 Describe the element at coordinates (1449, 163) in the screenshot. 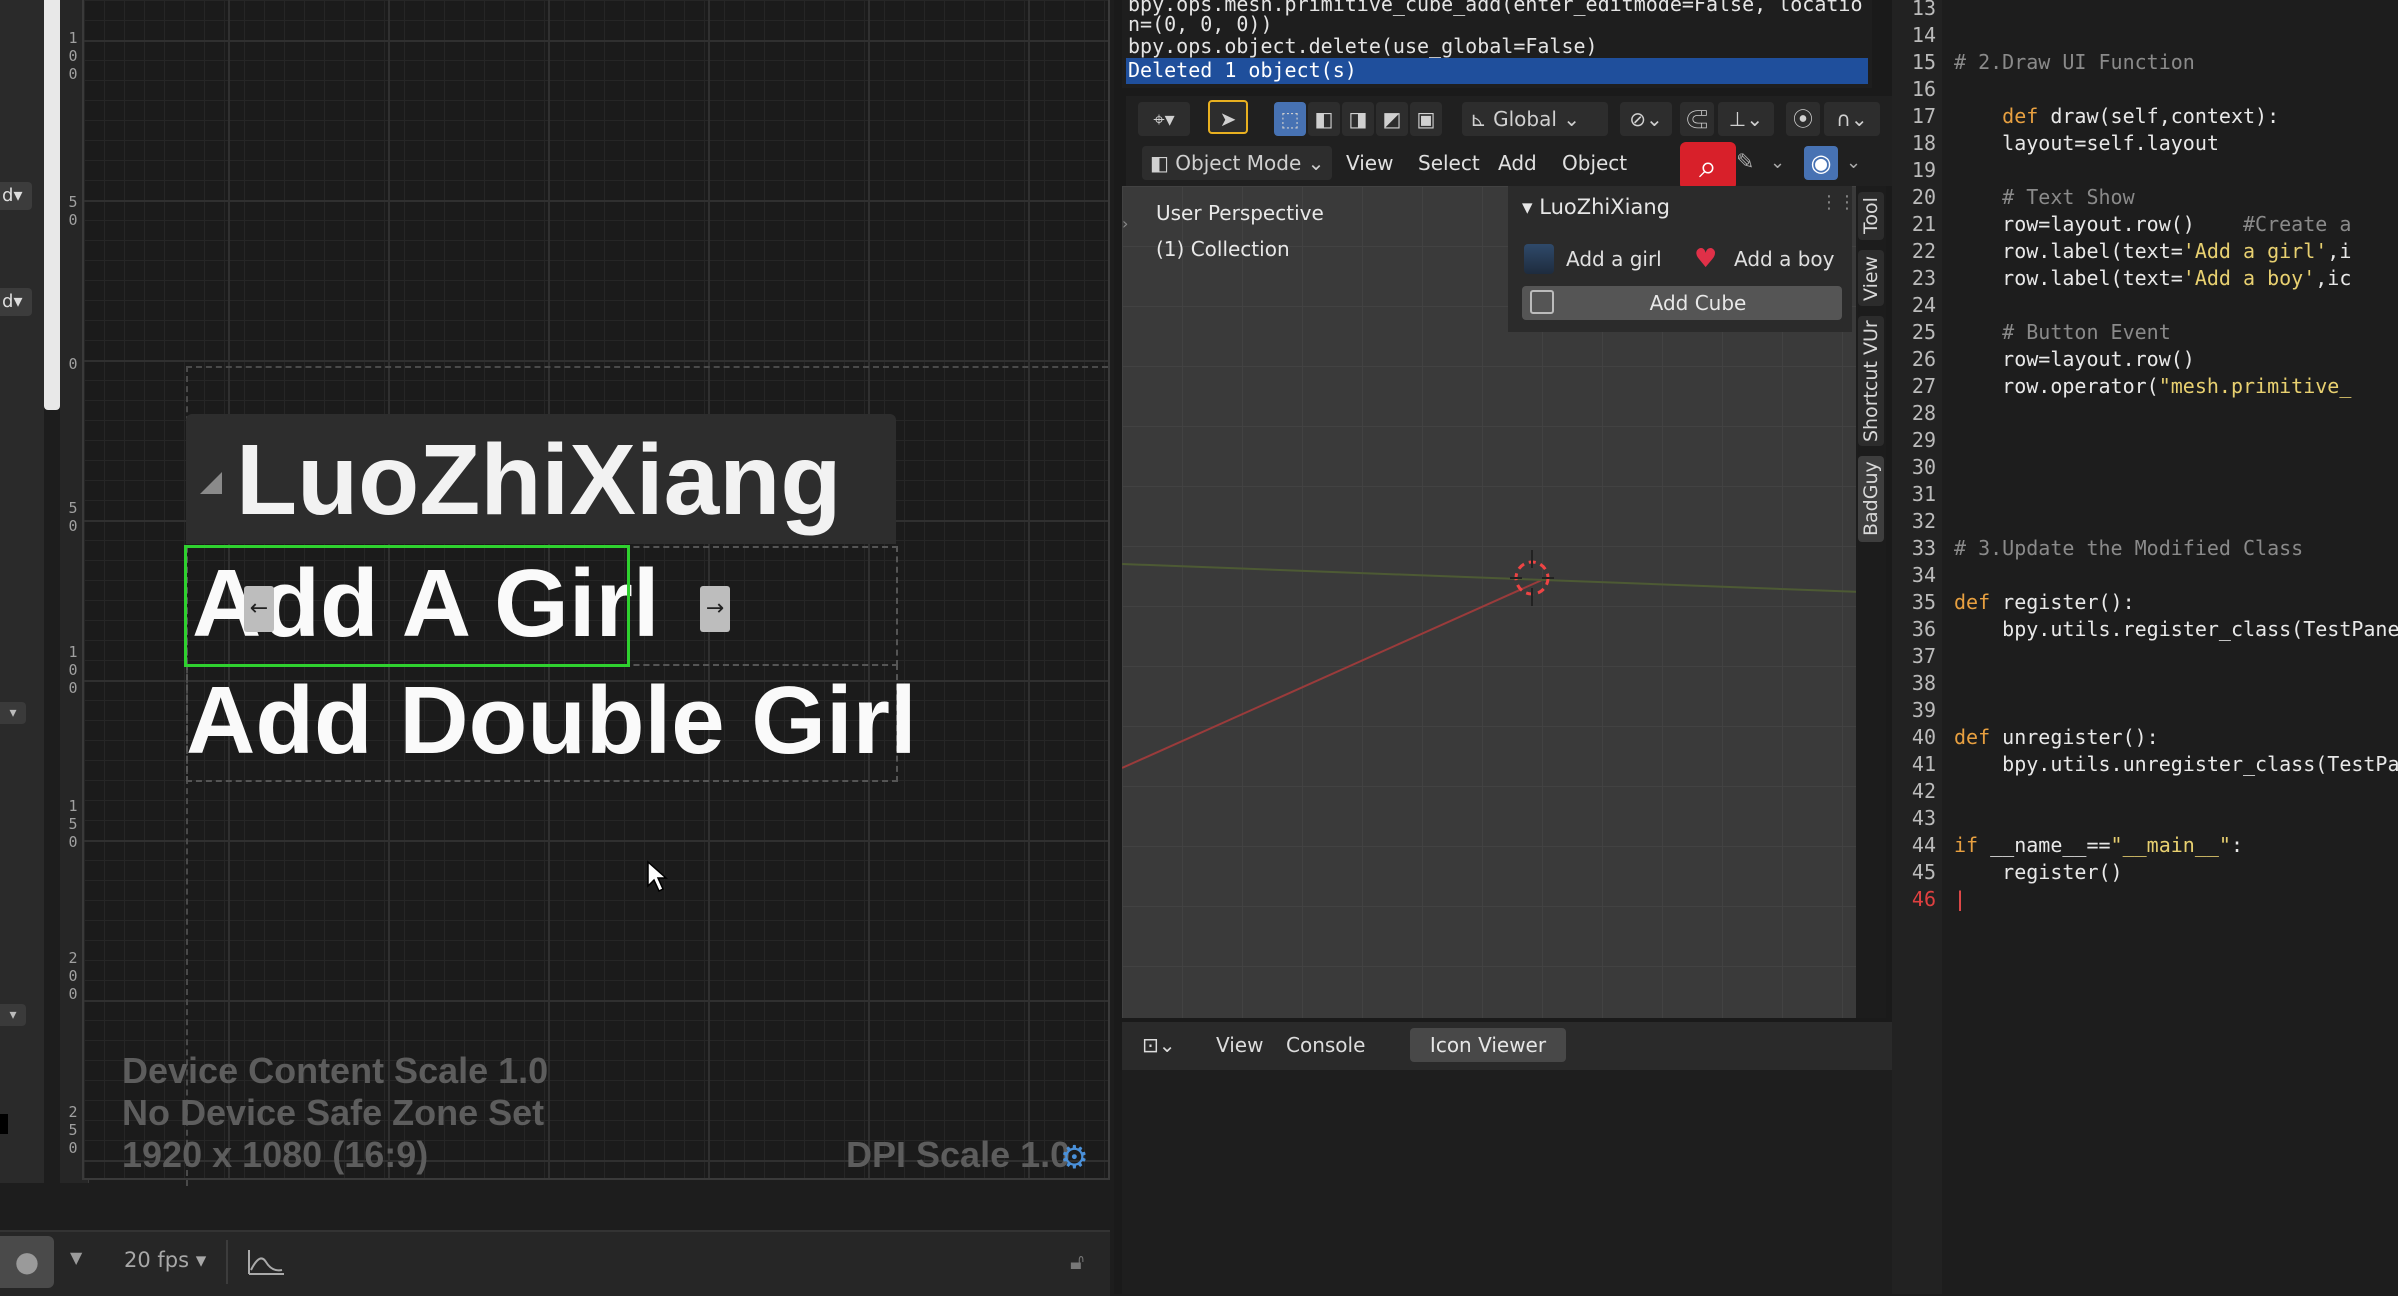

I see `menu-select: Select` at that location.